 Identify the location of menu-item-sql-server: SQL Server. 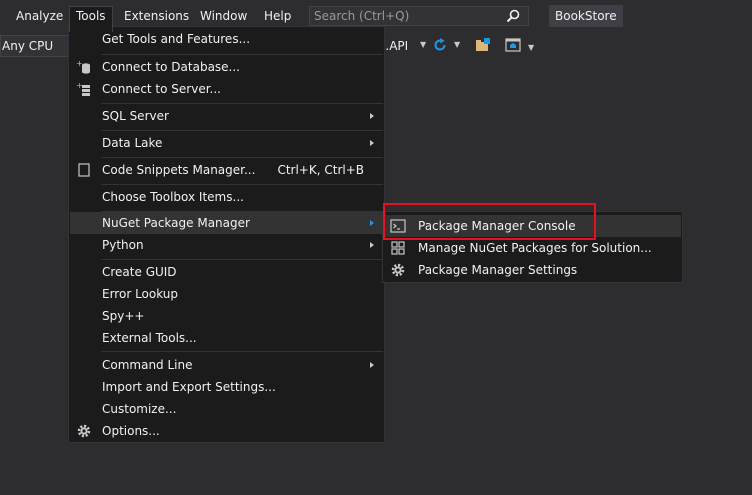
(227, 116).